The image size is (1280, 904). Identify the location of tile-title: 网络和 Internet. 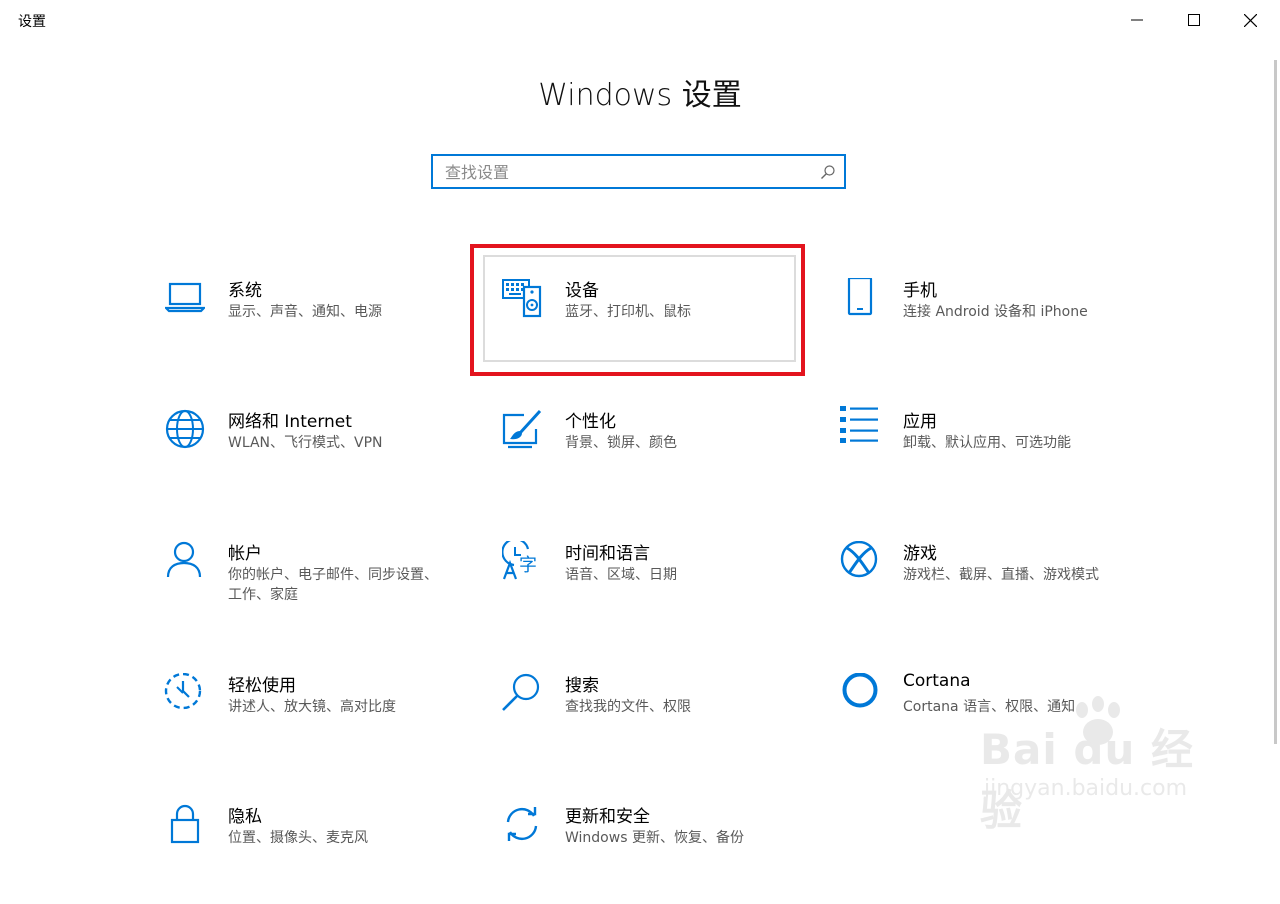
(290, 422).